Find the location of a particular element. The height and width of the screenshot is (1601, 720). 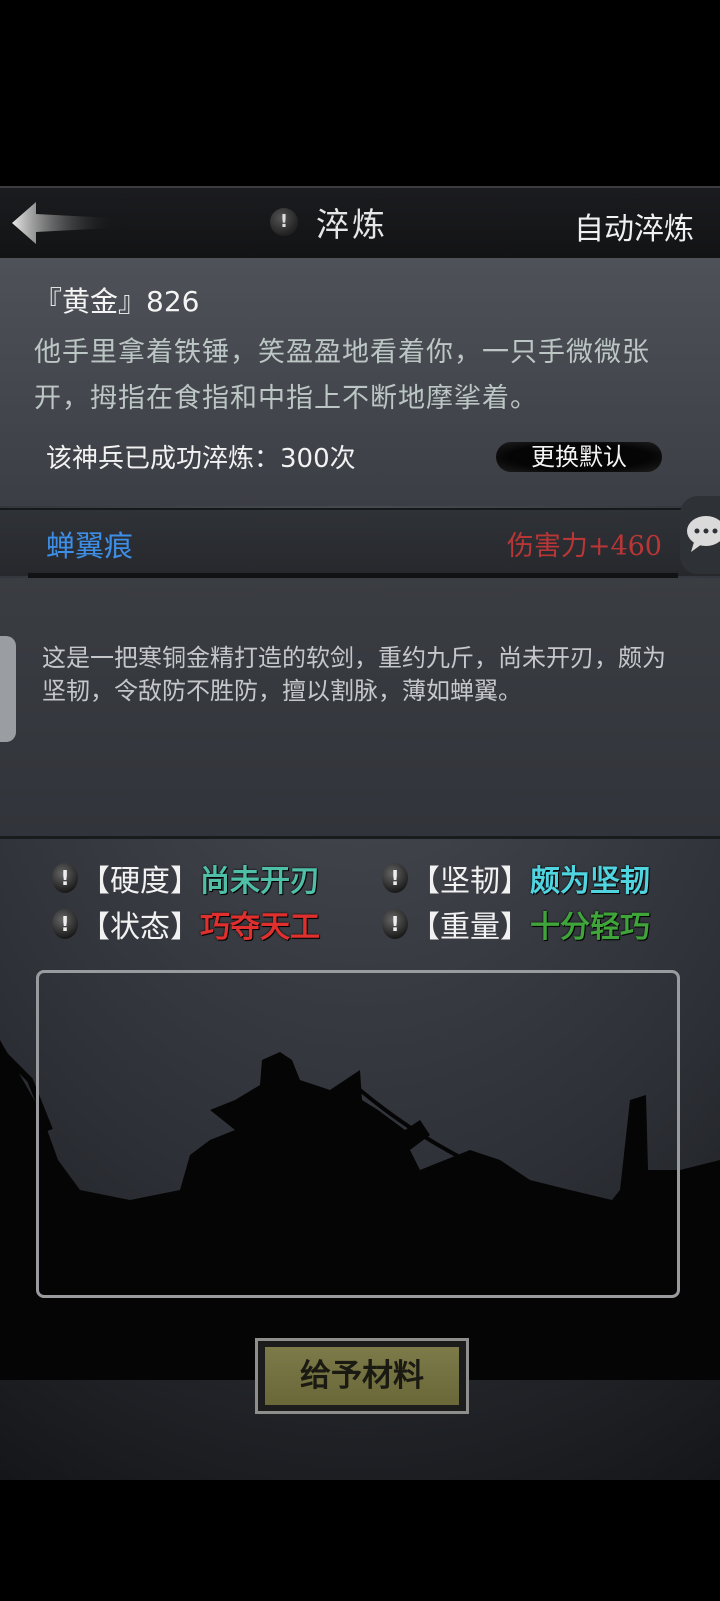

stat-condition: ! 【状态】 巧夺天工 is located at coordinates (186, 924).